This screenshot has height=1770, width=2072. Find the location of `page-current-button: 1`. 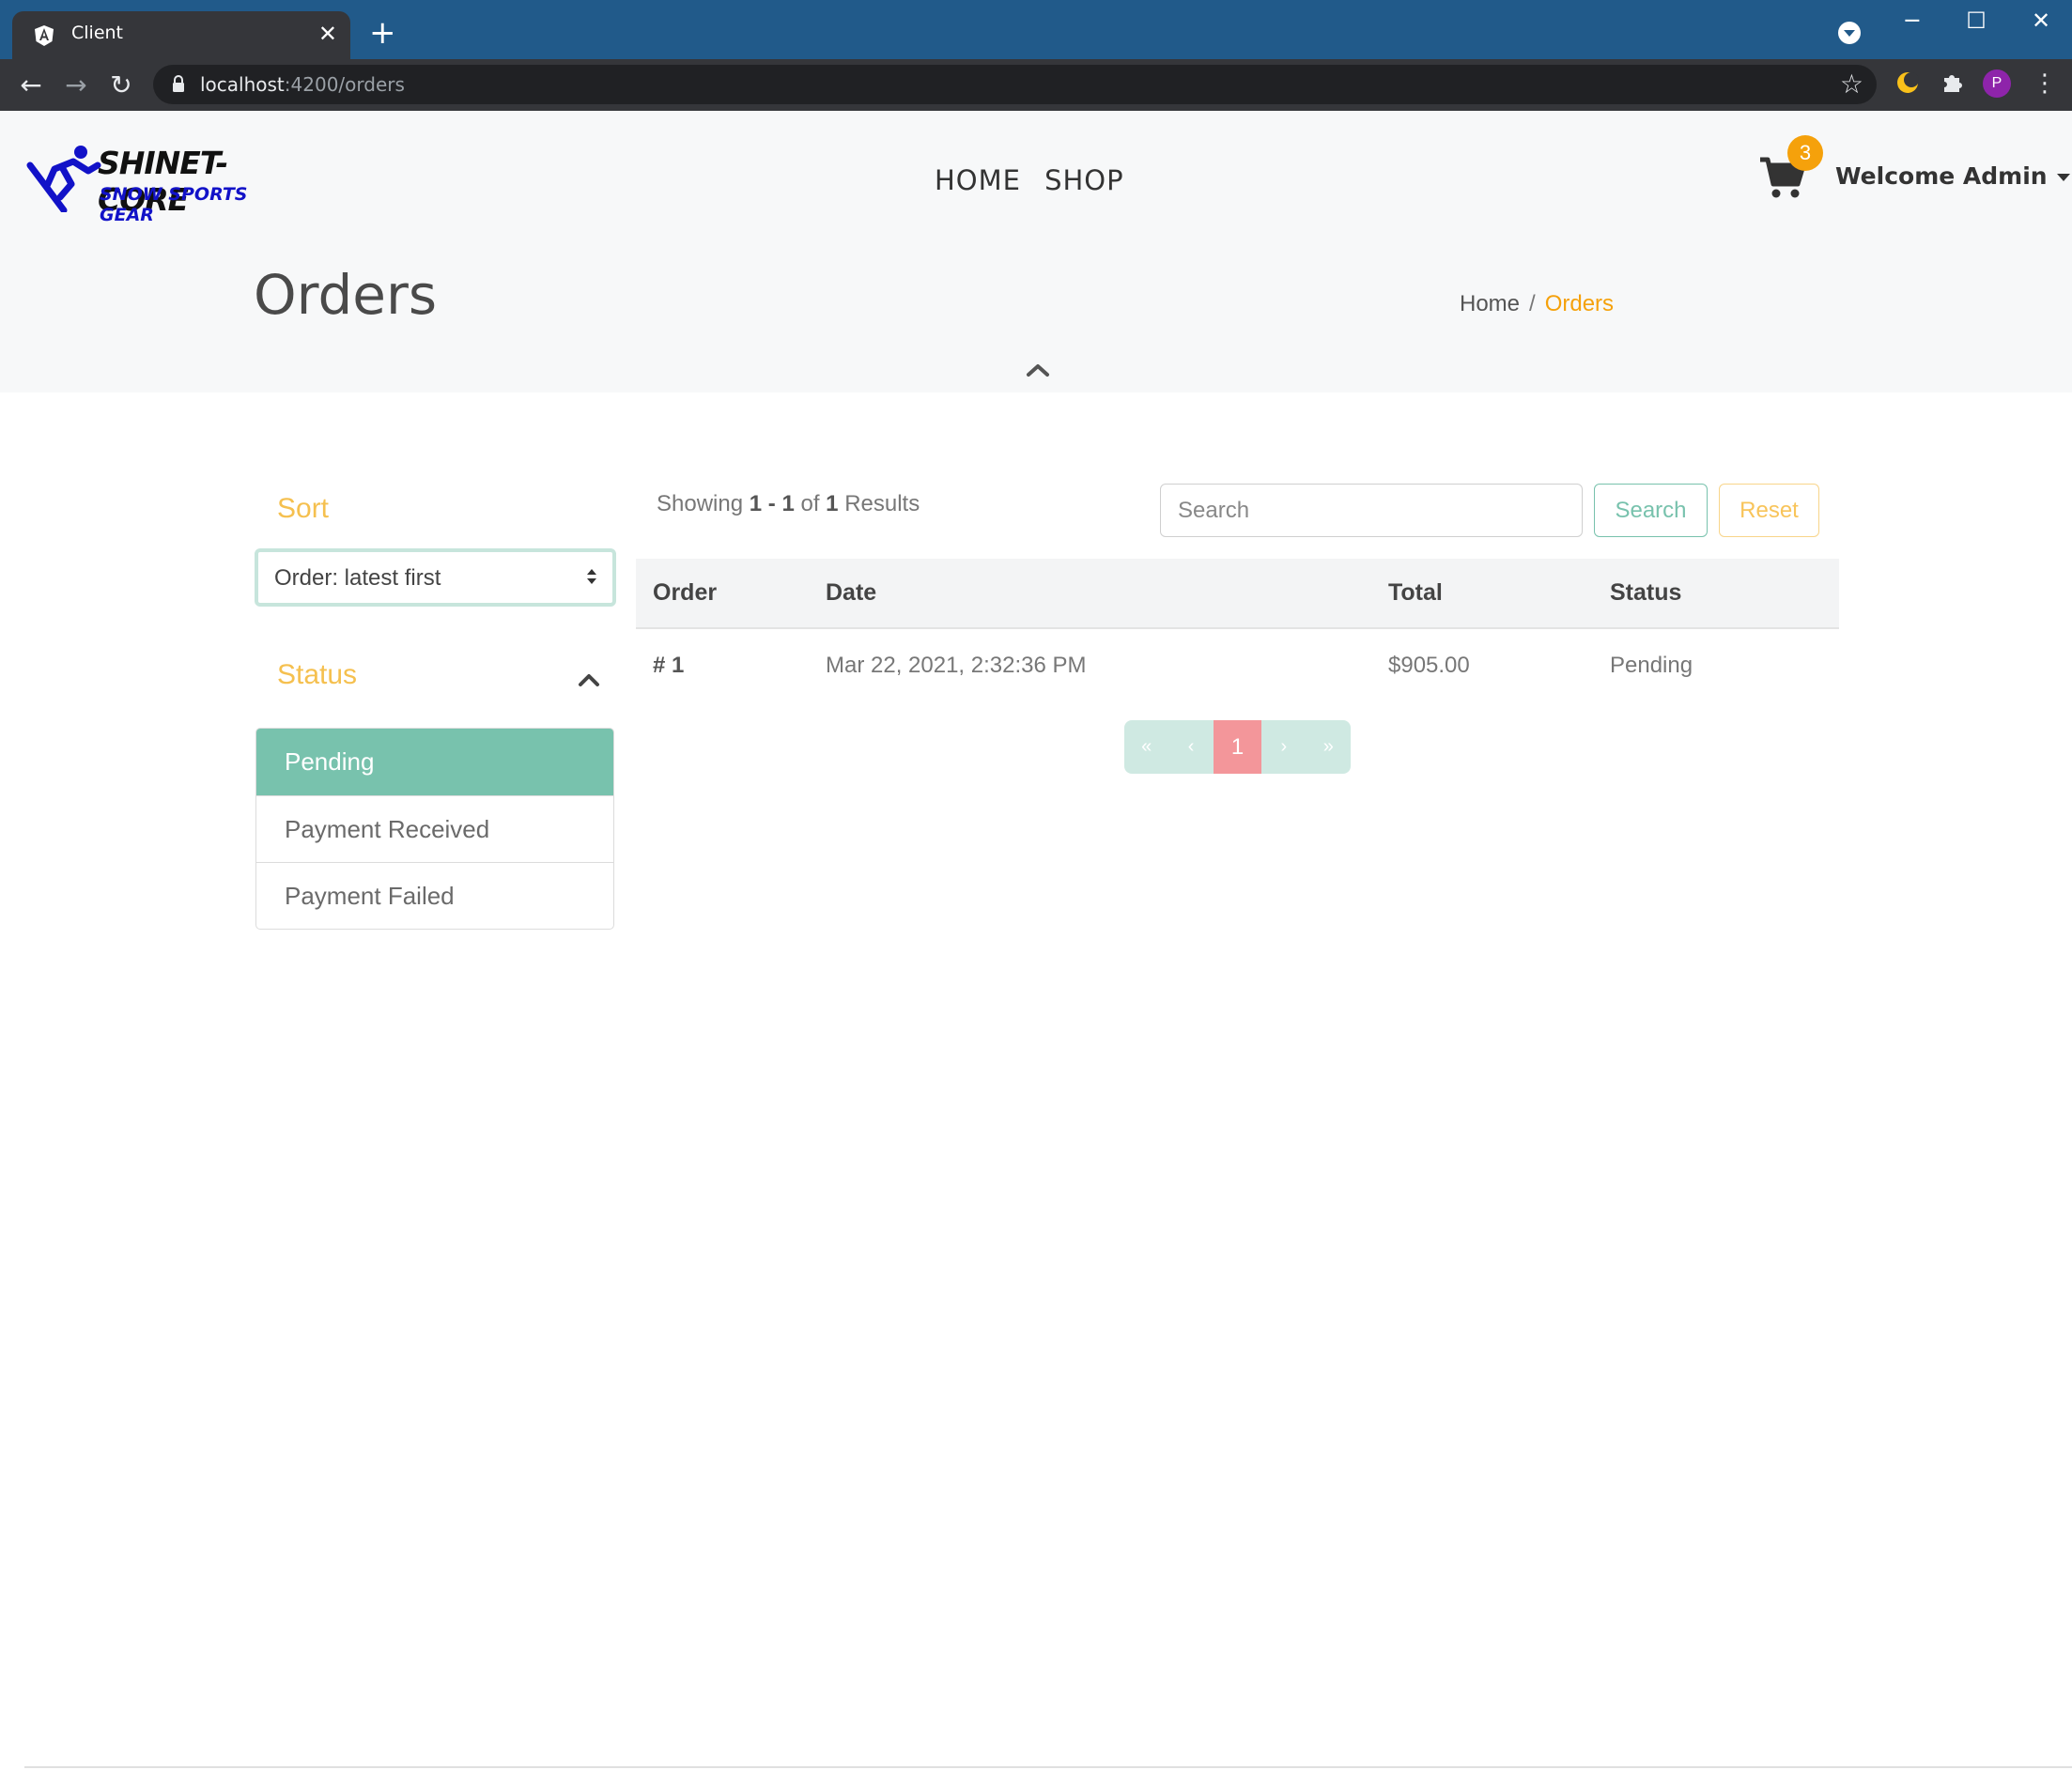

page-current-button: 1 is located at coordinates (1237, 747).